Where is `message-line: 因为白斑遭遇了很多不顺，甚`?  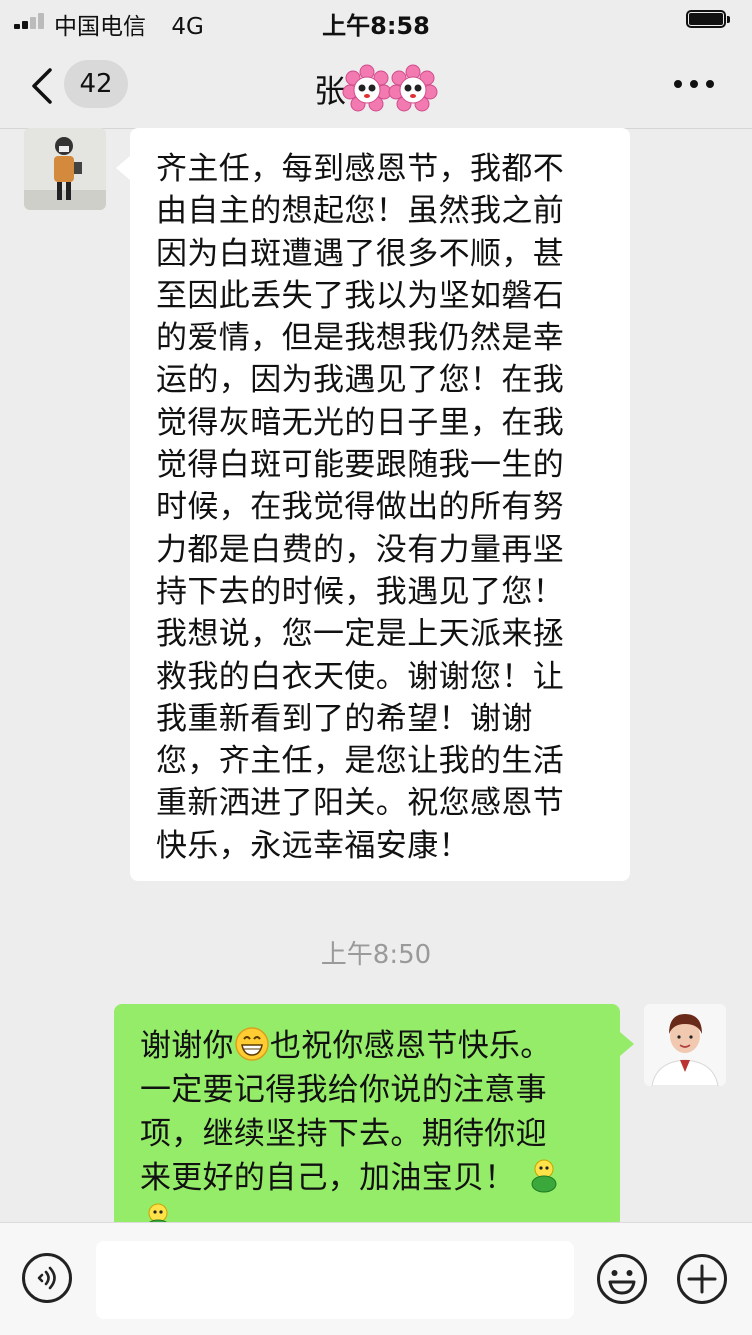
message-line: 因为白斑遭遇了很多不顺，甚 is located at coordinates (360, 253).